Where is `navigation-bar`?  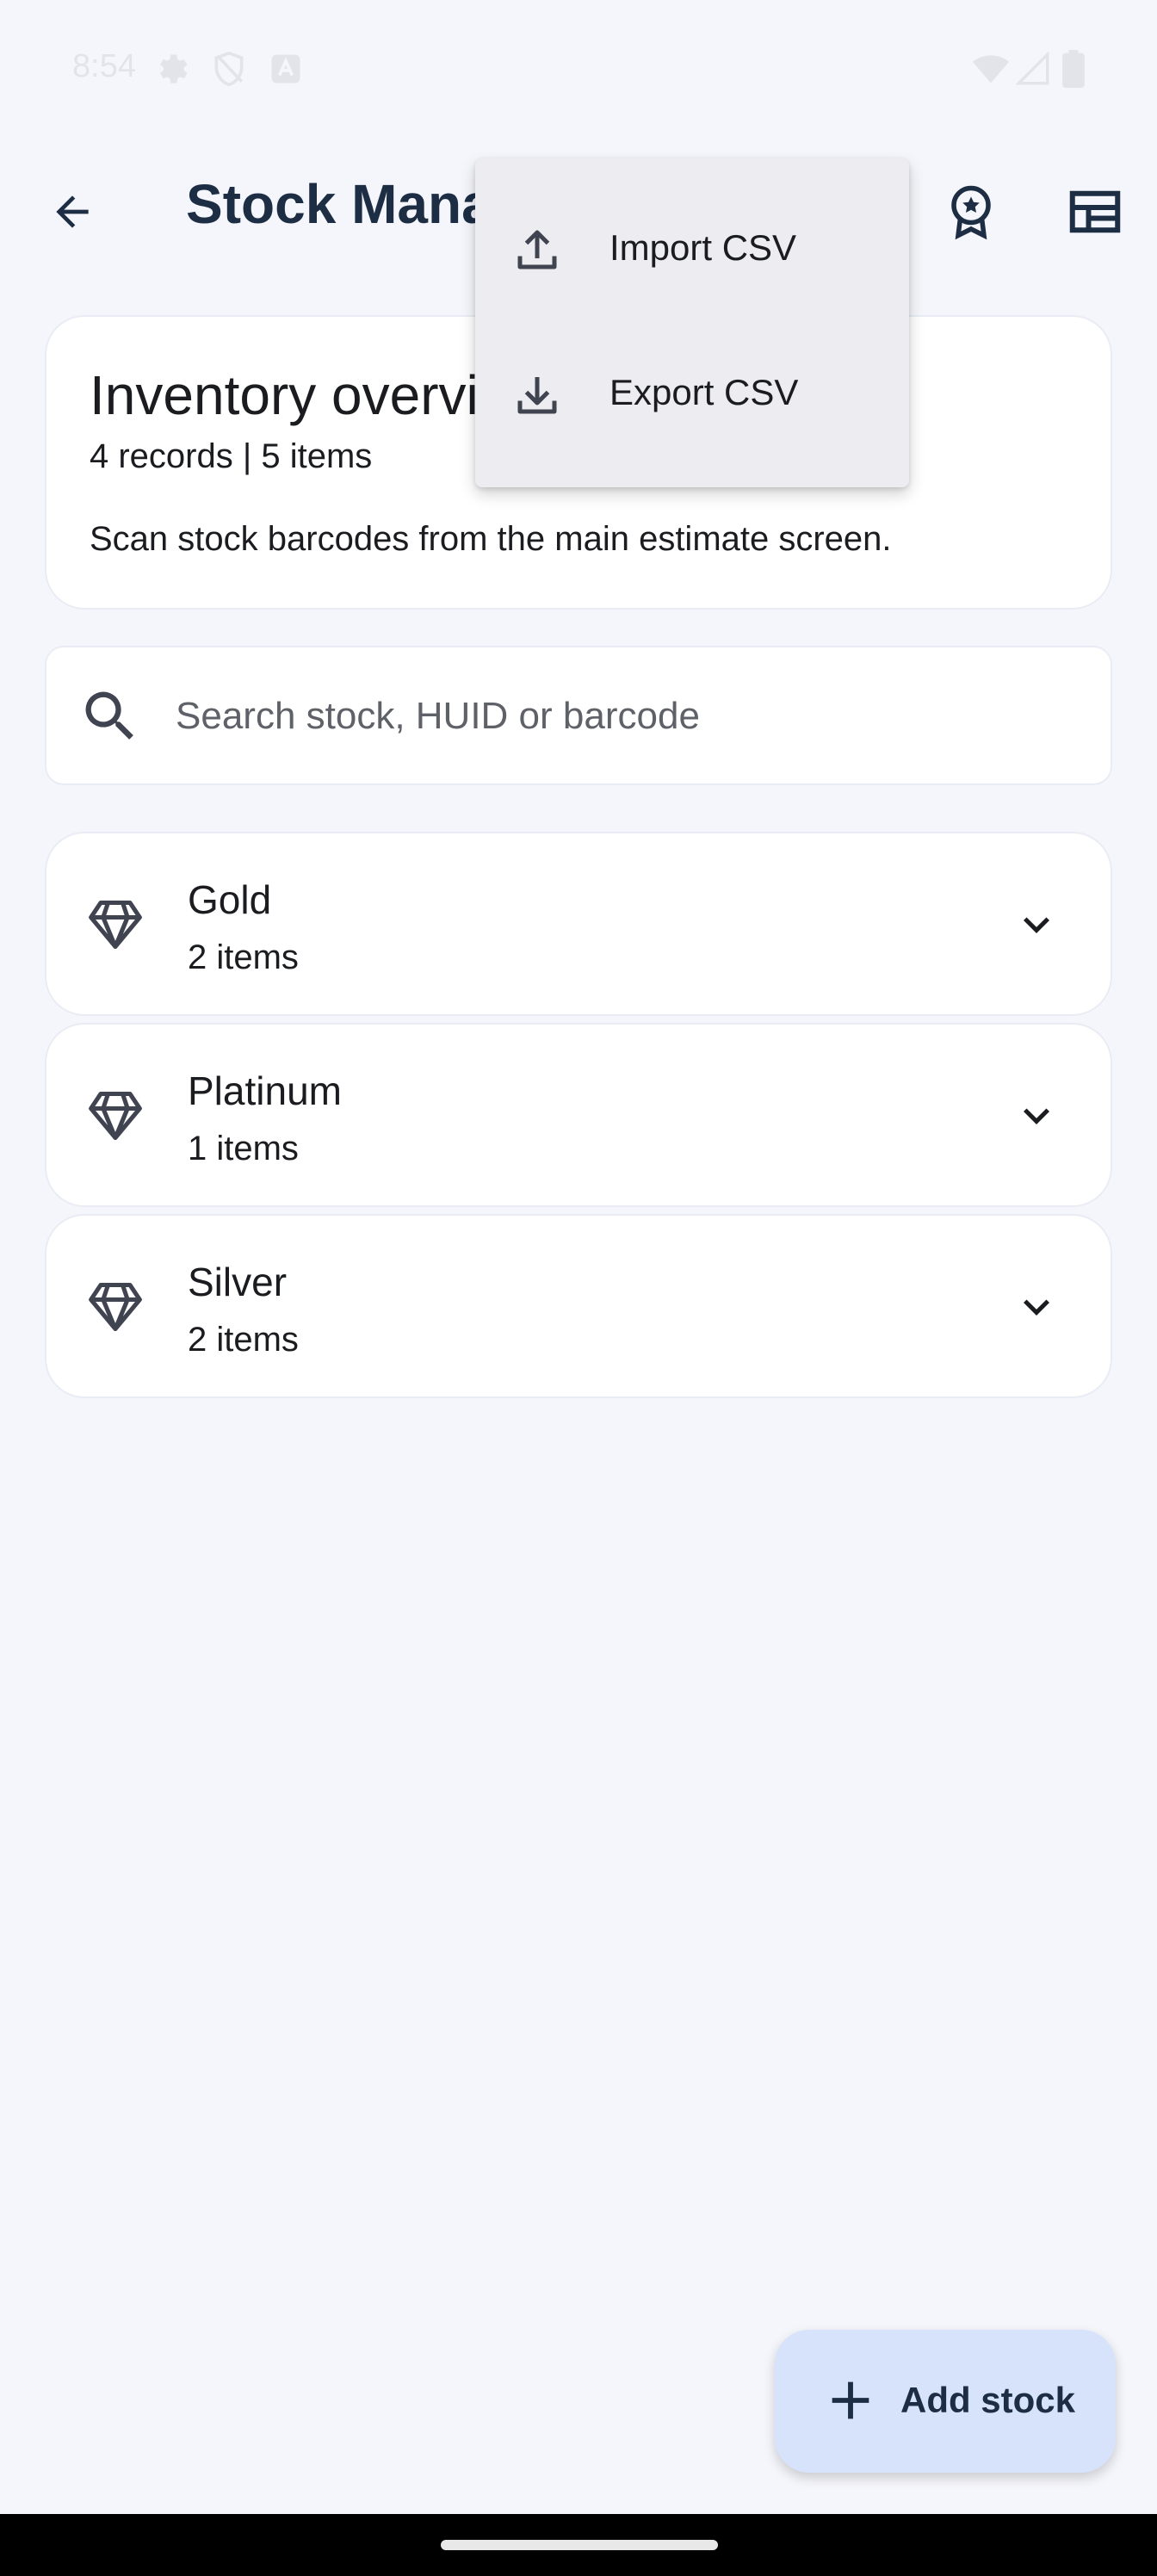 navigation-bar is located at coordinates (579, 2545).